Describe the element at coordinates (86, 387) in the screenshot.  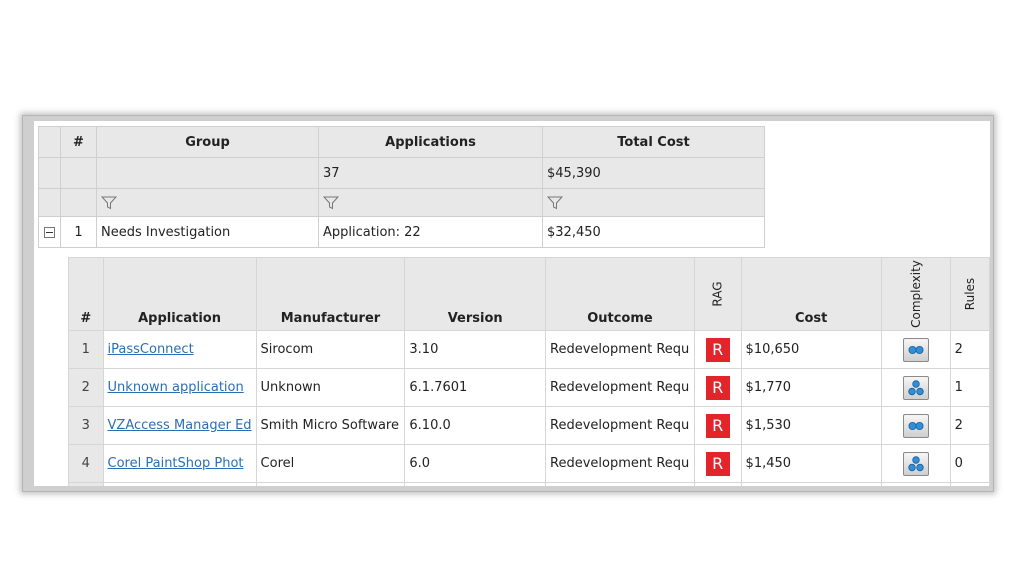
I see `row-index: 2` at that location.